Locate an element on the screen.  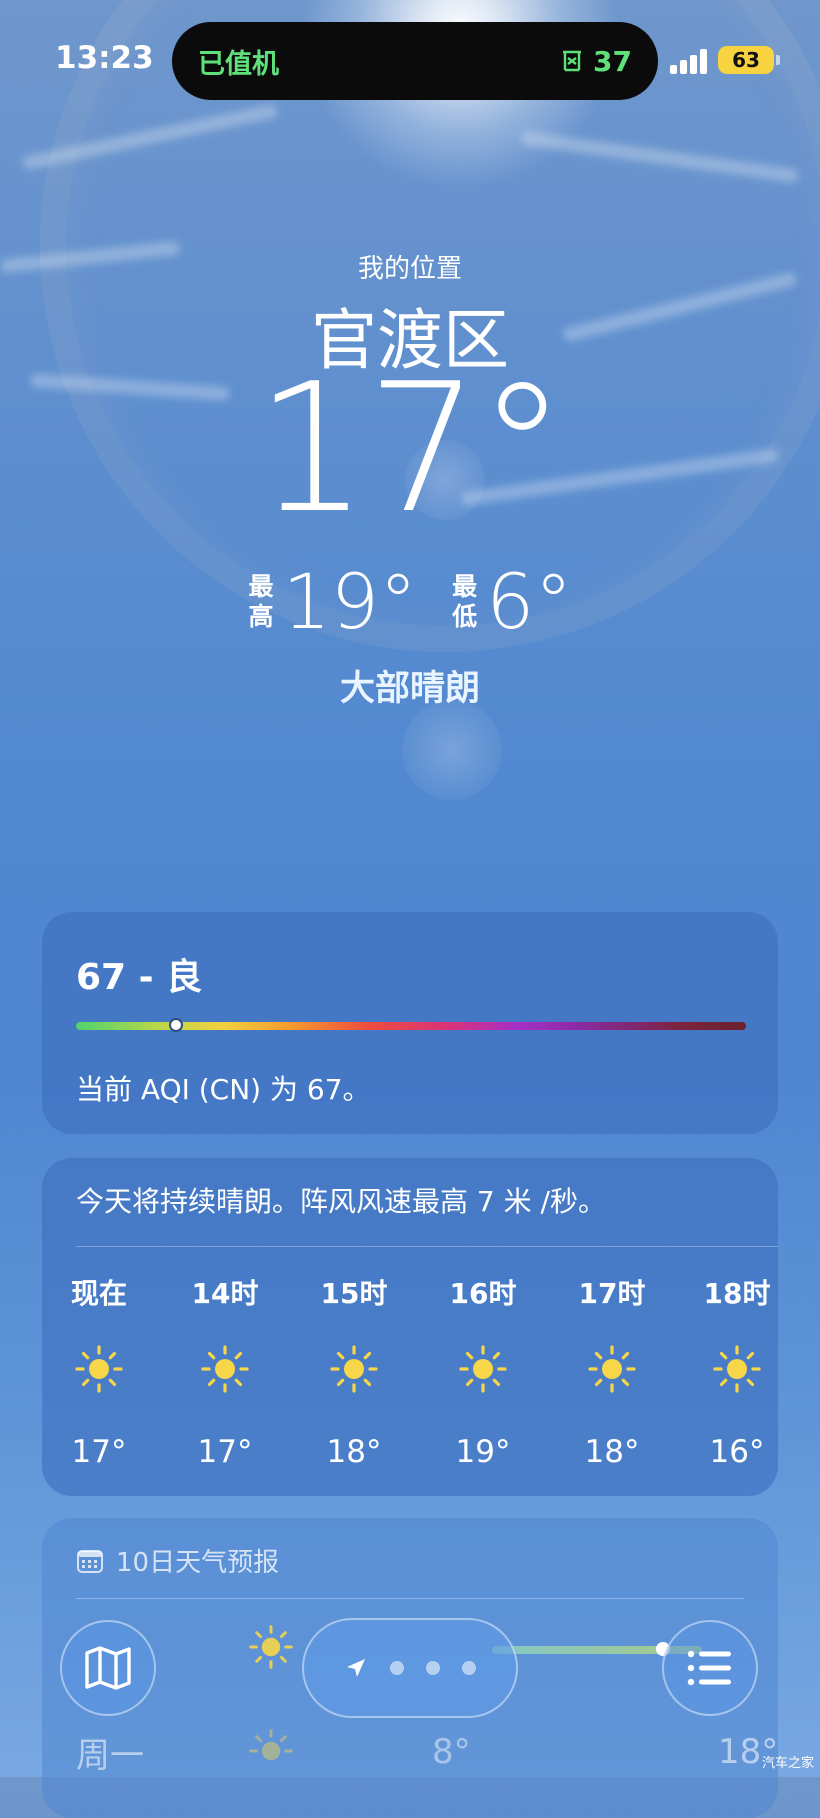
forecast-header: 10日天气预报 is located at coordinates (177, 1560).